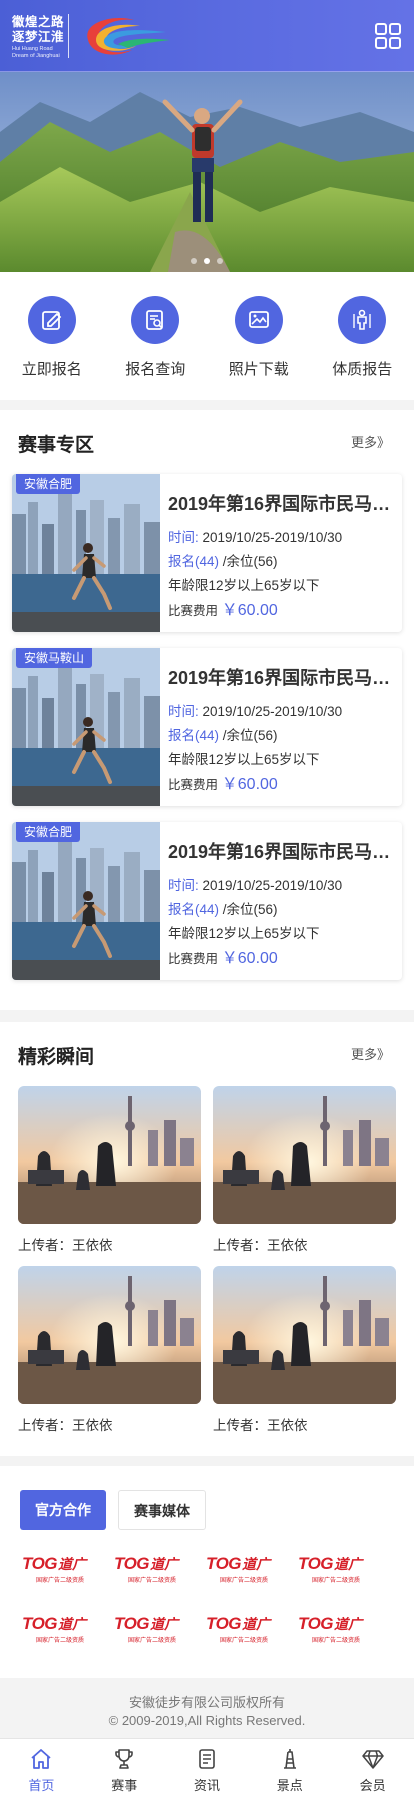 Image resolution: width=414 pixels, height=1800 pixels. What do you see at coordinates (258, 320) in the screenshot?
I see `image-download-icon` at bounding box center [258, 320].